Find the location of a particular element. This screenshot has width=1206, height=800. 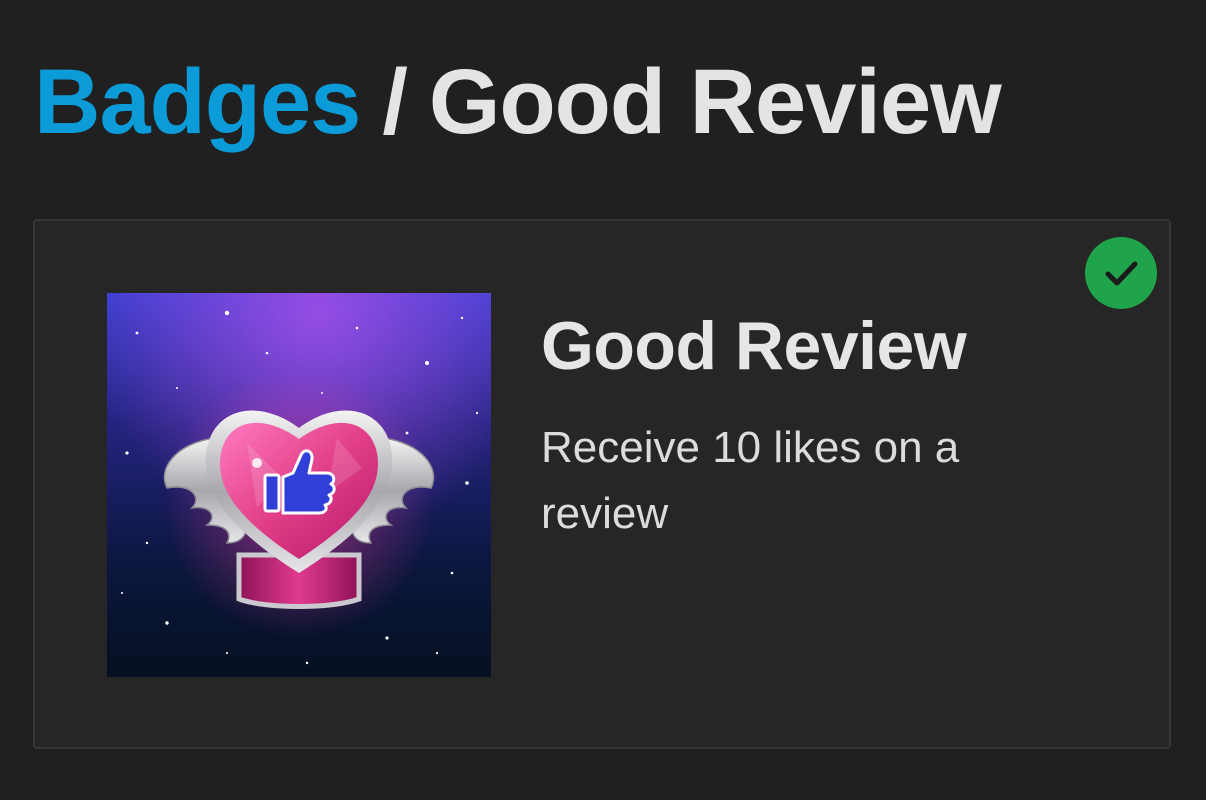

breadcrumb: Badges / Good Review is located at coordinates (518, 102).